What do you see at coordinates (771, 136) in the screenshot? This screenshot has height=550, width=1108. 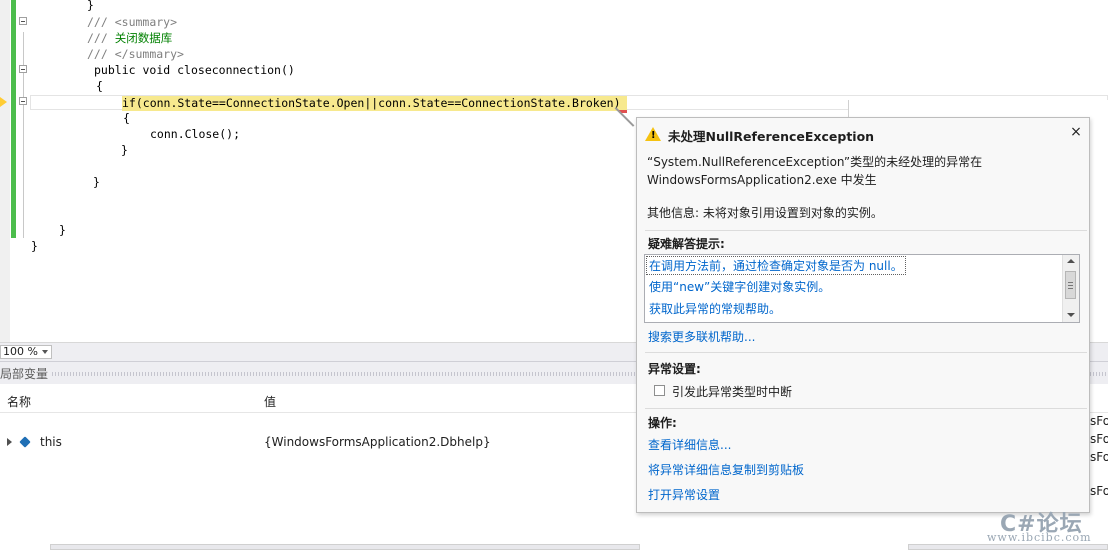 I see `exception-title: 未处理NullReferenceException` at bounding box center [771, 136].